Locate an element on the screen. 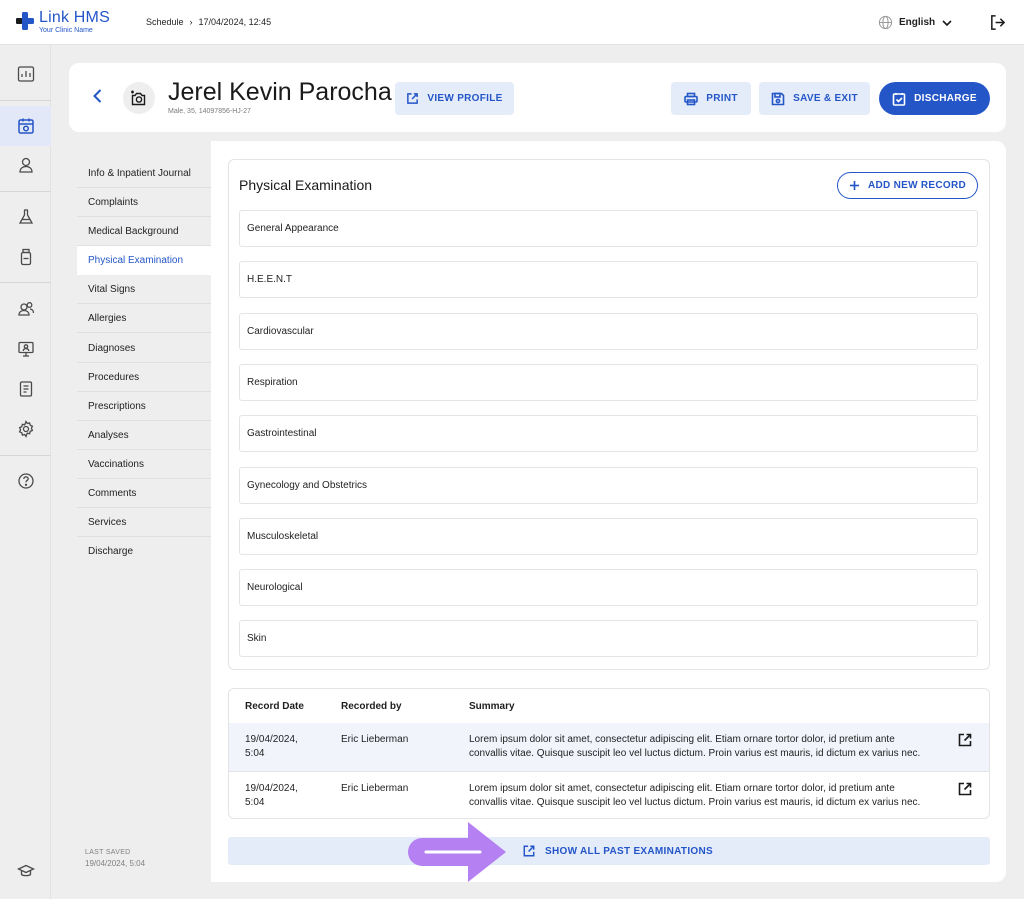 This screenshot has height=899, width=1024. language-selector: English is located at coordinates (915, 22).